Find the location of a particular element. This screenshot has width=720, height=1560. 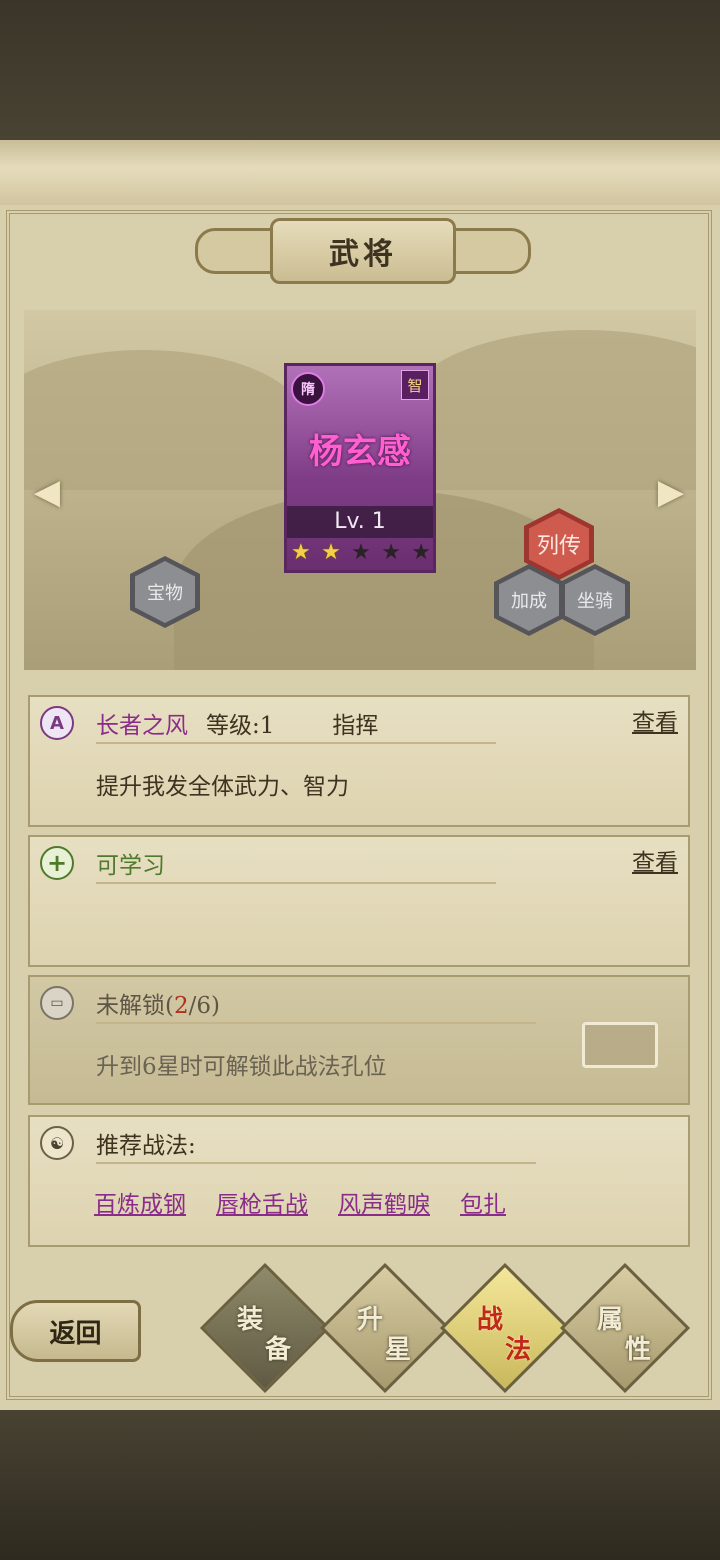

scroll-top-roll is located at coordinates (360, 176).